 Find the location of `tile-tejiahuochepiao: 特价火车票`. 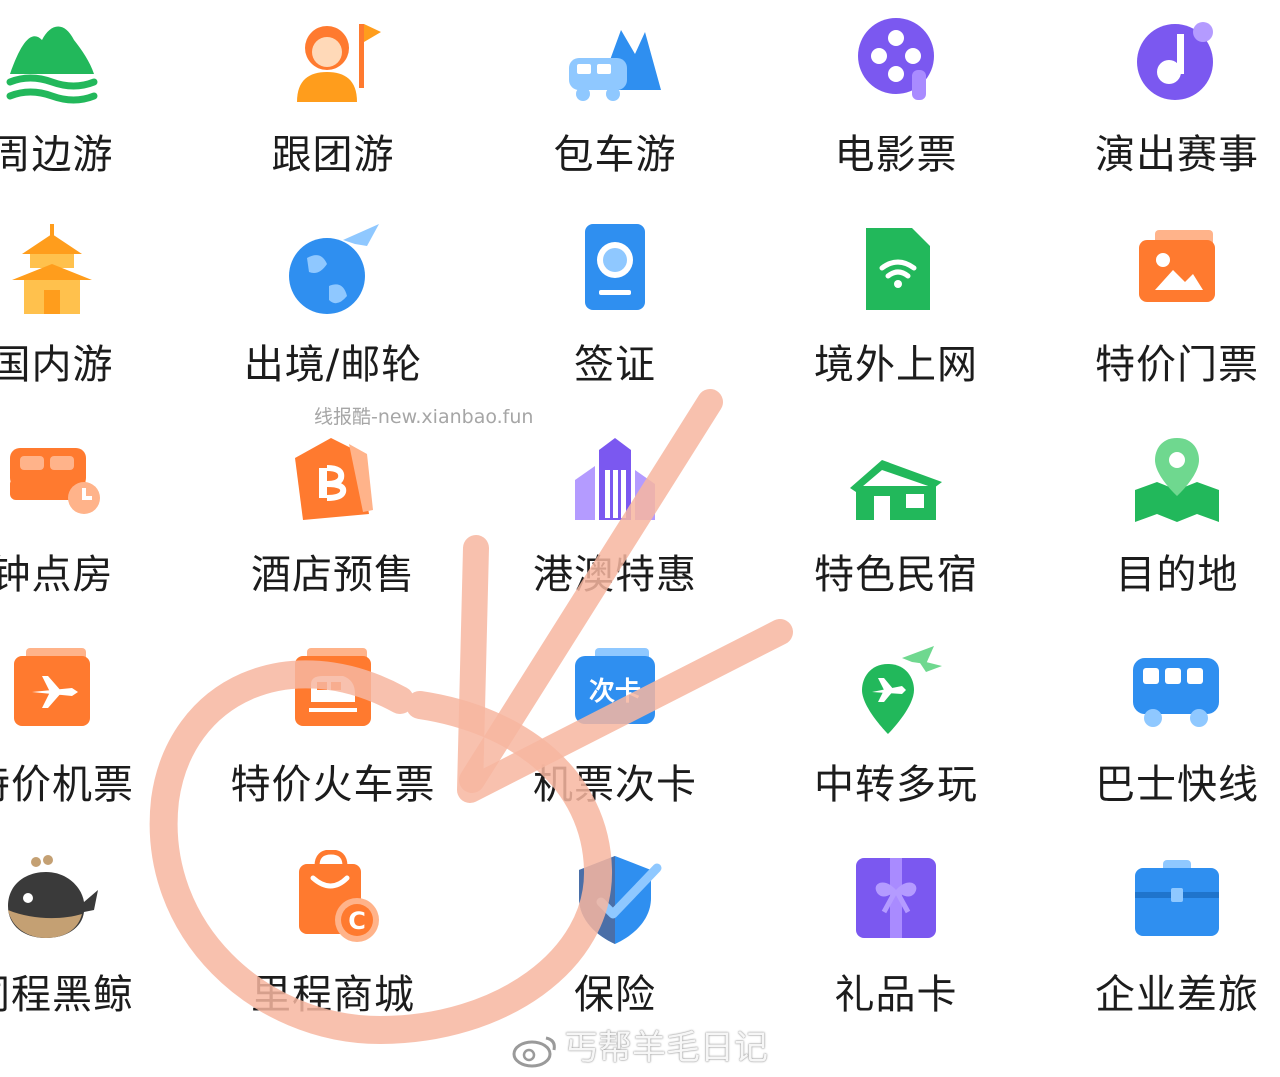

tile-tejiahuochepiao: 特价火车票 is located at coordinates (333, 732).